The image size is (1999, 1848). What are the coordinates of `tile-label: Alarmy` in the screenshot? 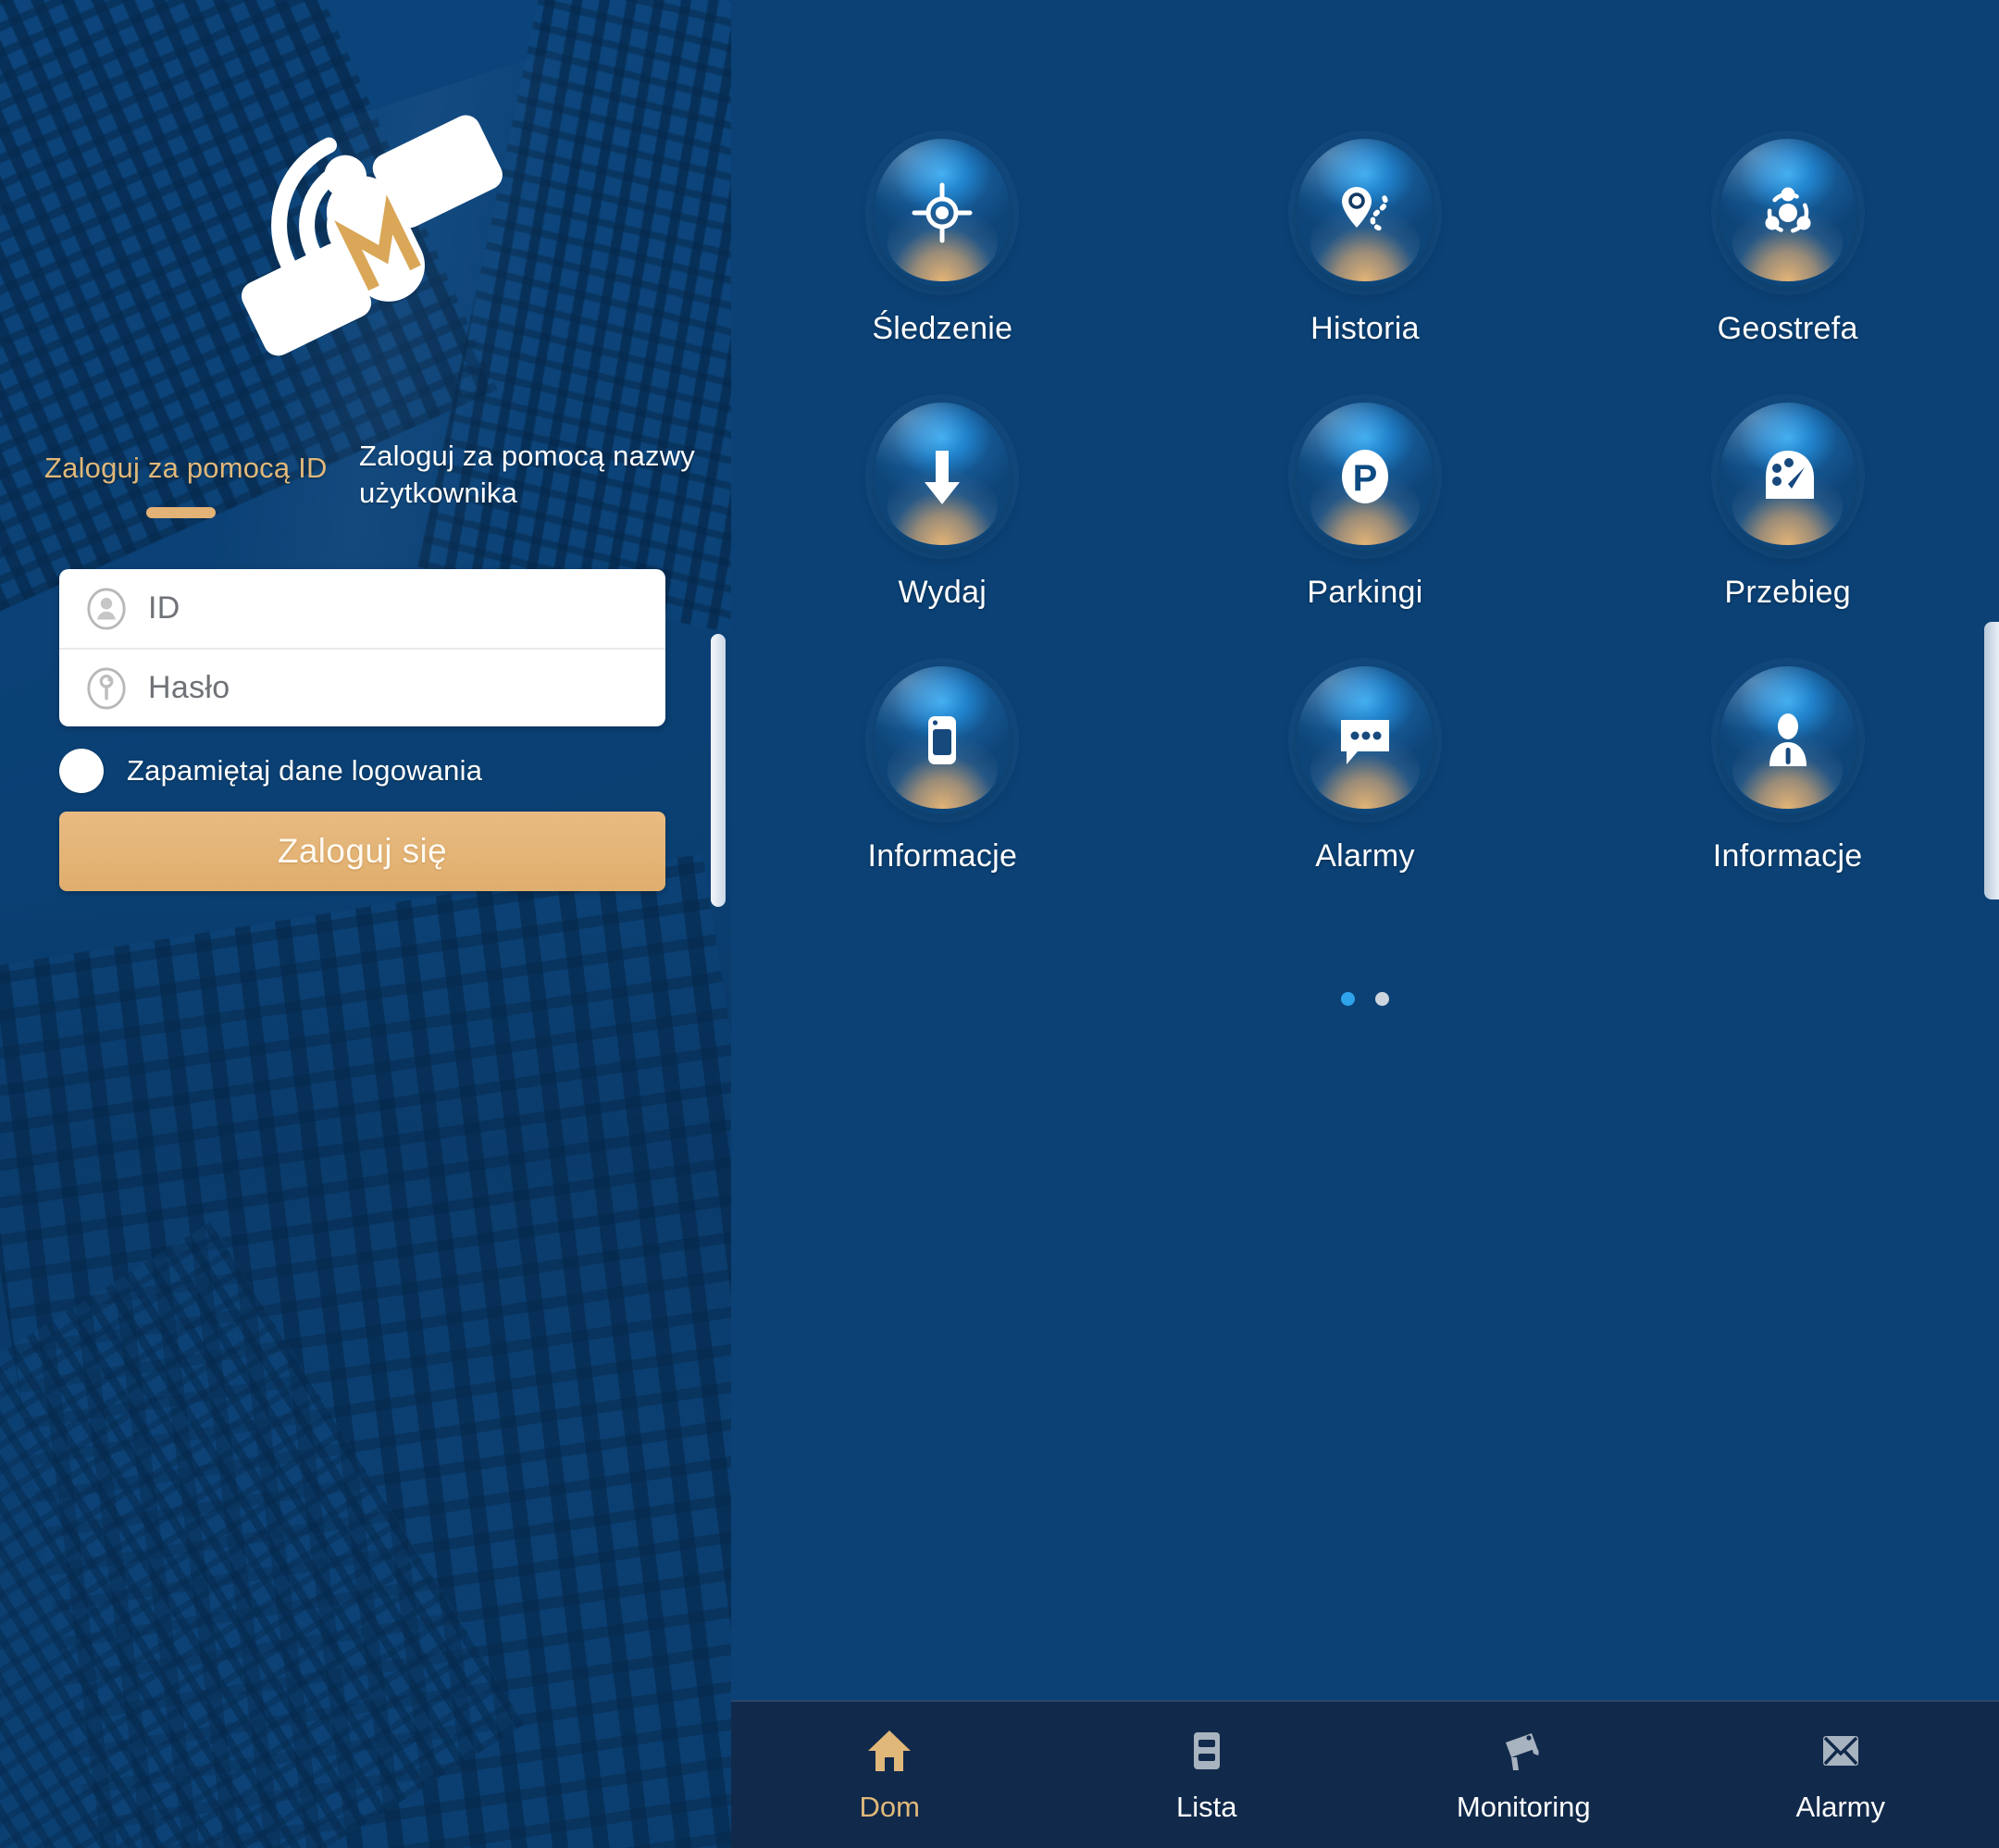 It's located at (1365, 856).